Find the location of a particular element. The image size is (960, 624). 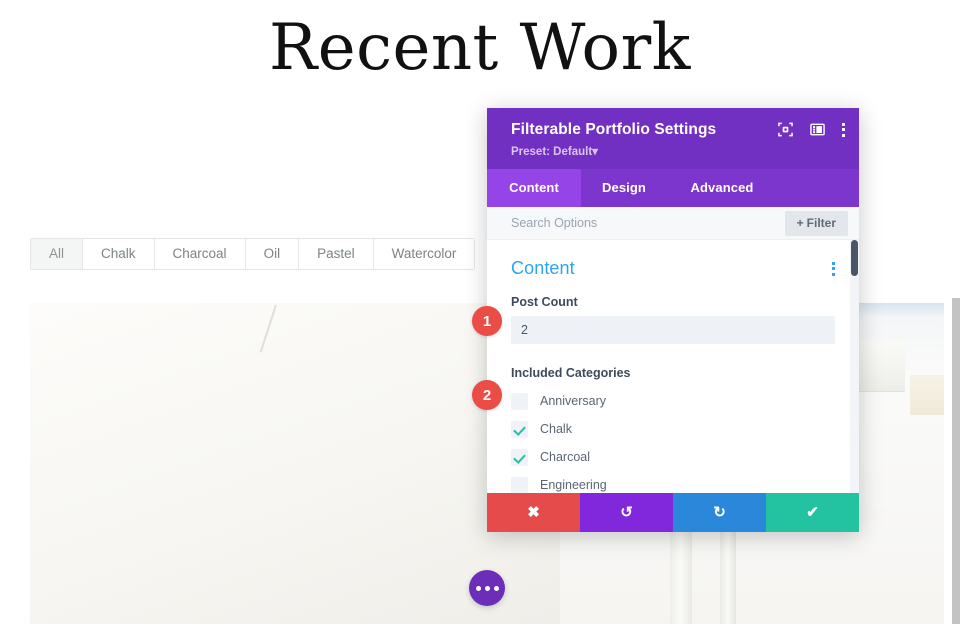

modal-scrollbar-track is located at coordinates (854, 366).